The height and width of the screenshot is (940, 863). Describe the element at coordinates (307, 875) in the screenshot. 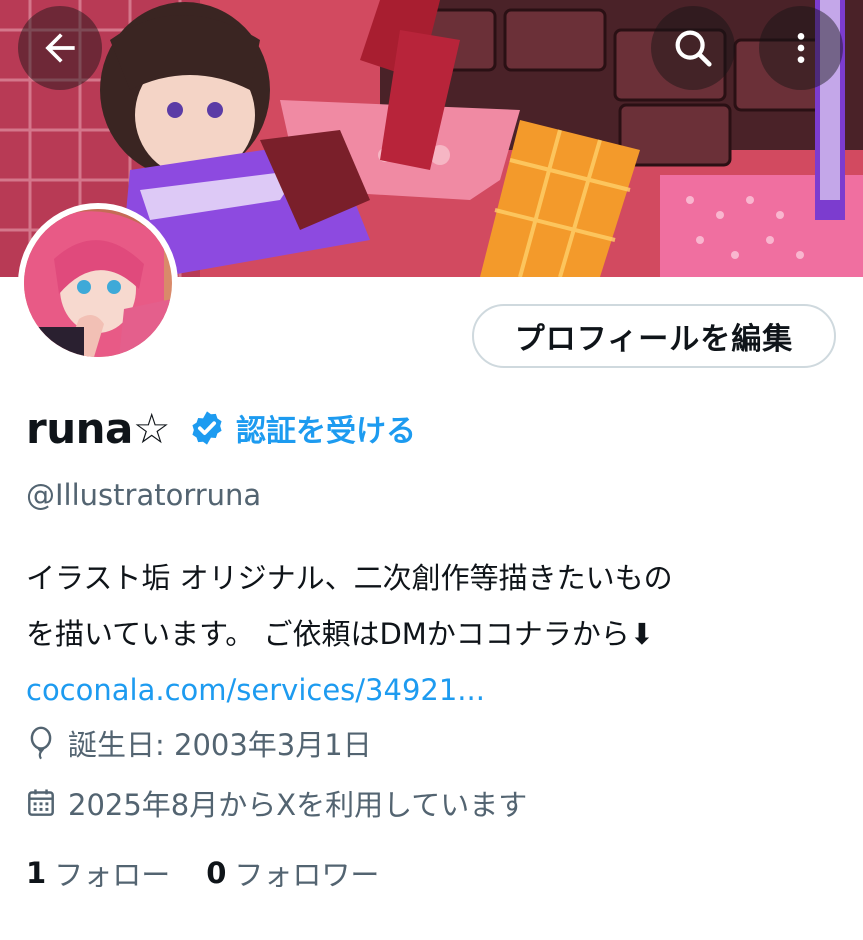

I see `followers-label: フォロワー` at that location.